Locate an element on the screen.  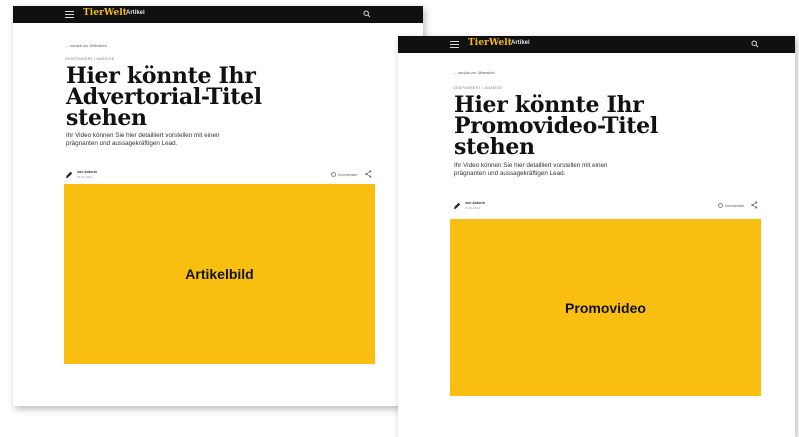
media-label: Promovideo is located at coordinates (605, 307).